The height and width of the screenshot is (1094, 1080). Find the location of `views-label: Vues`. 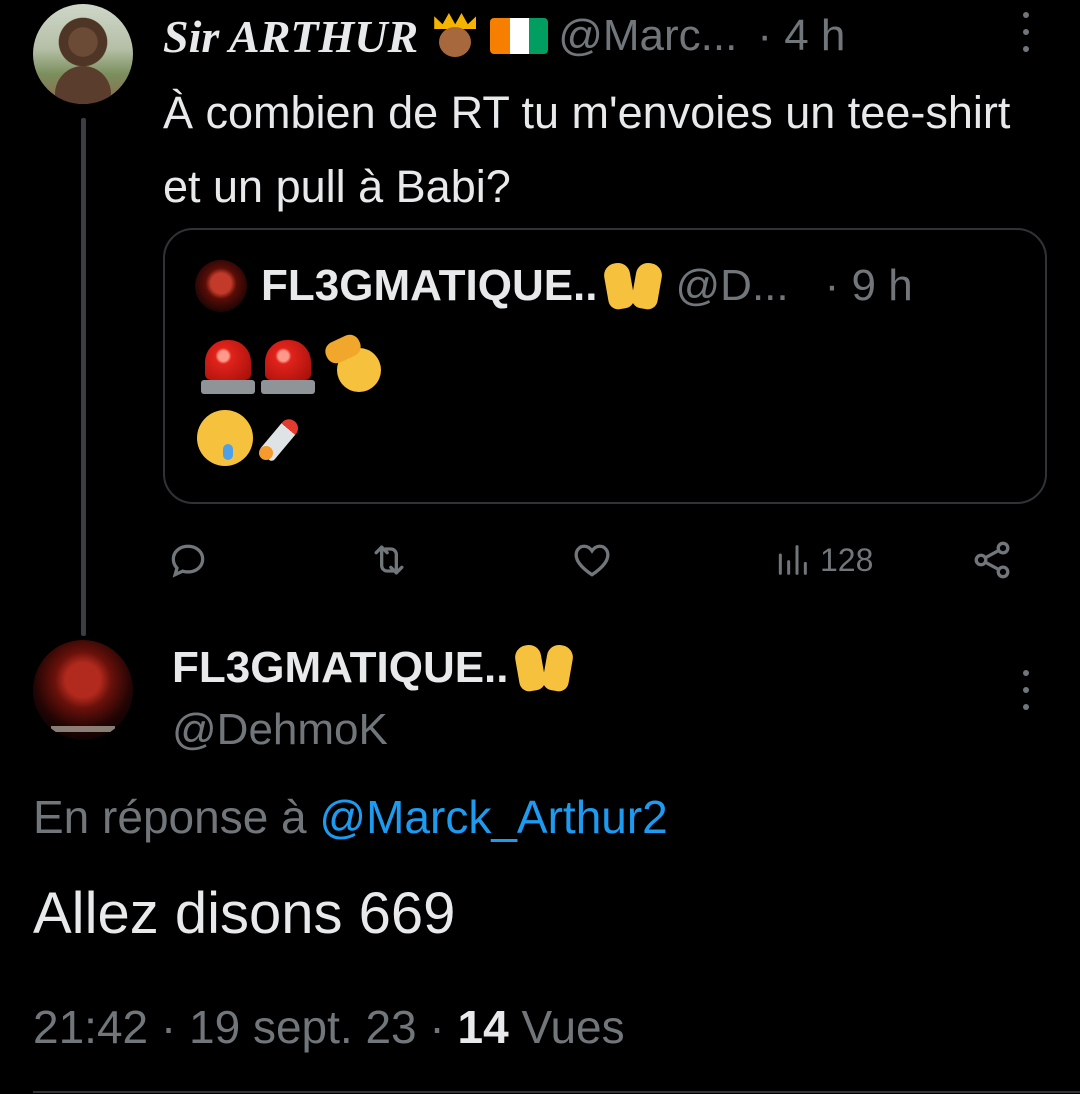

views-label: Vues is located at coordinates (573, 1027).